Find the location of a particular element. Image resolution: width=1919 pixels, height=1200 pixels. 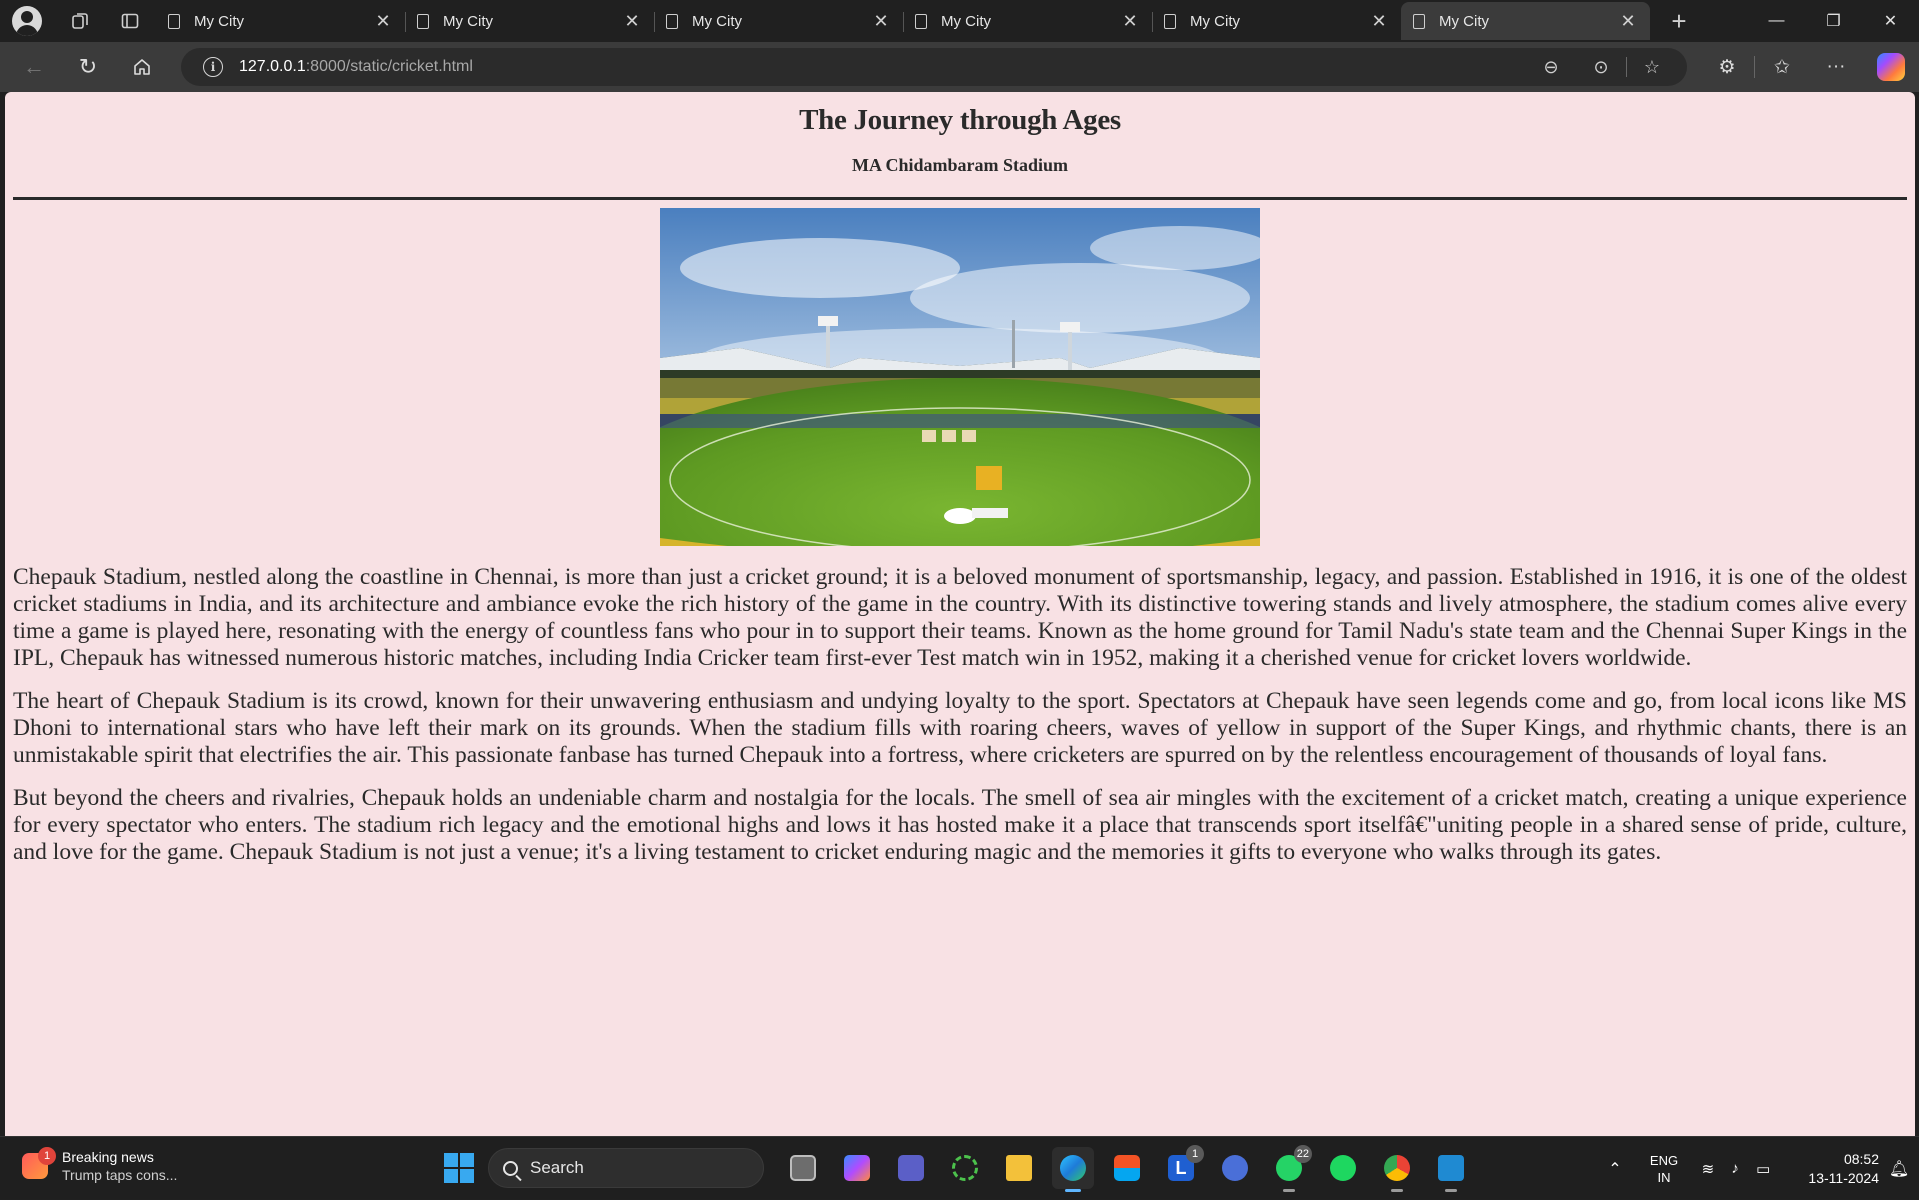

page-title: The Journey through Ages is located at coordinates (960, 120).